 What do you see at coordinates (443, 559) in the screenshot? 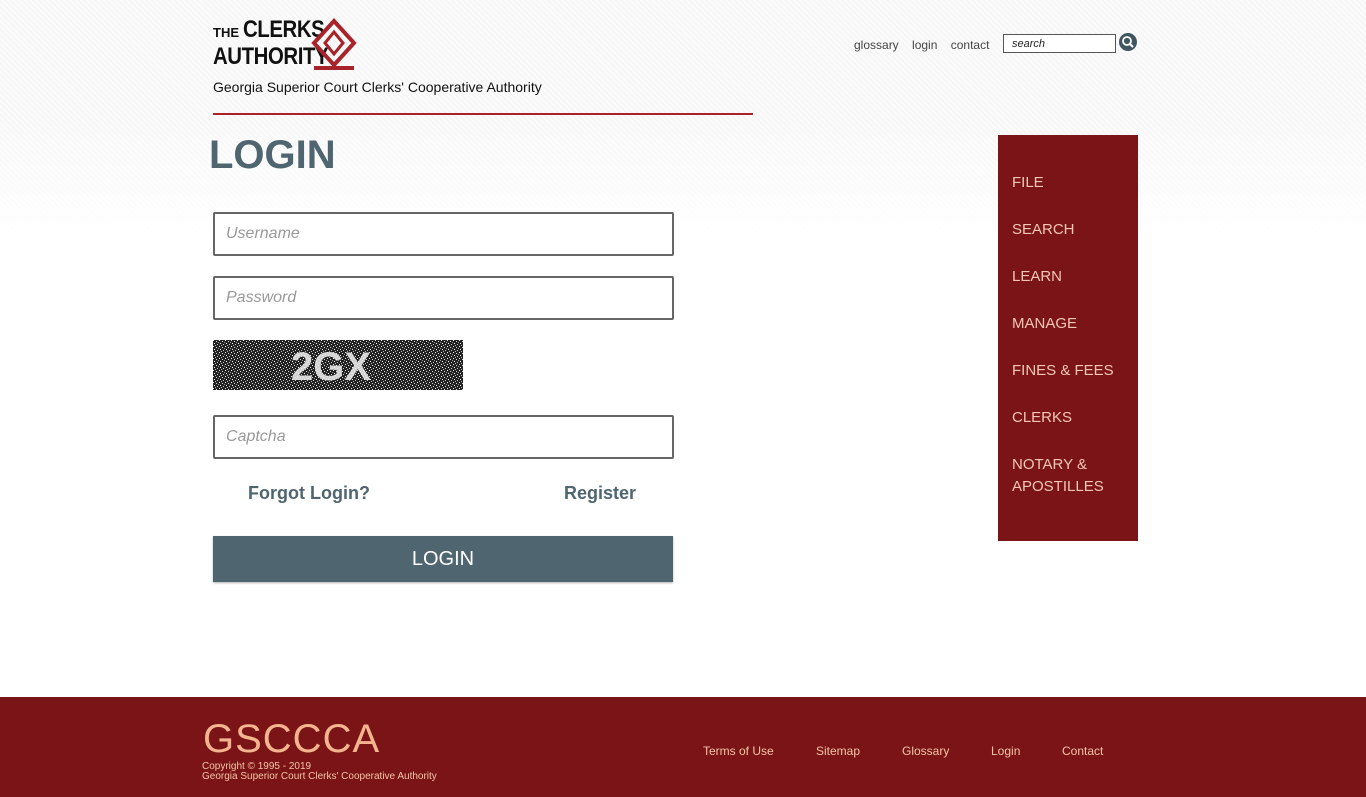
I see `login-button: LOGIN` at bounding box center [443, 559].